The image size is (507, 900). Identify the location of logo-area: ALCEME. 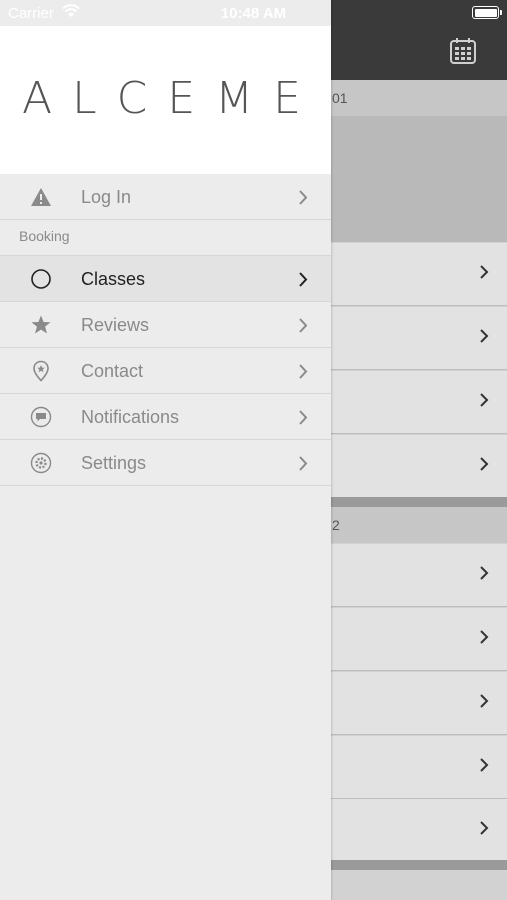
(165, 100).